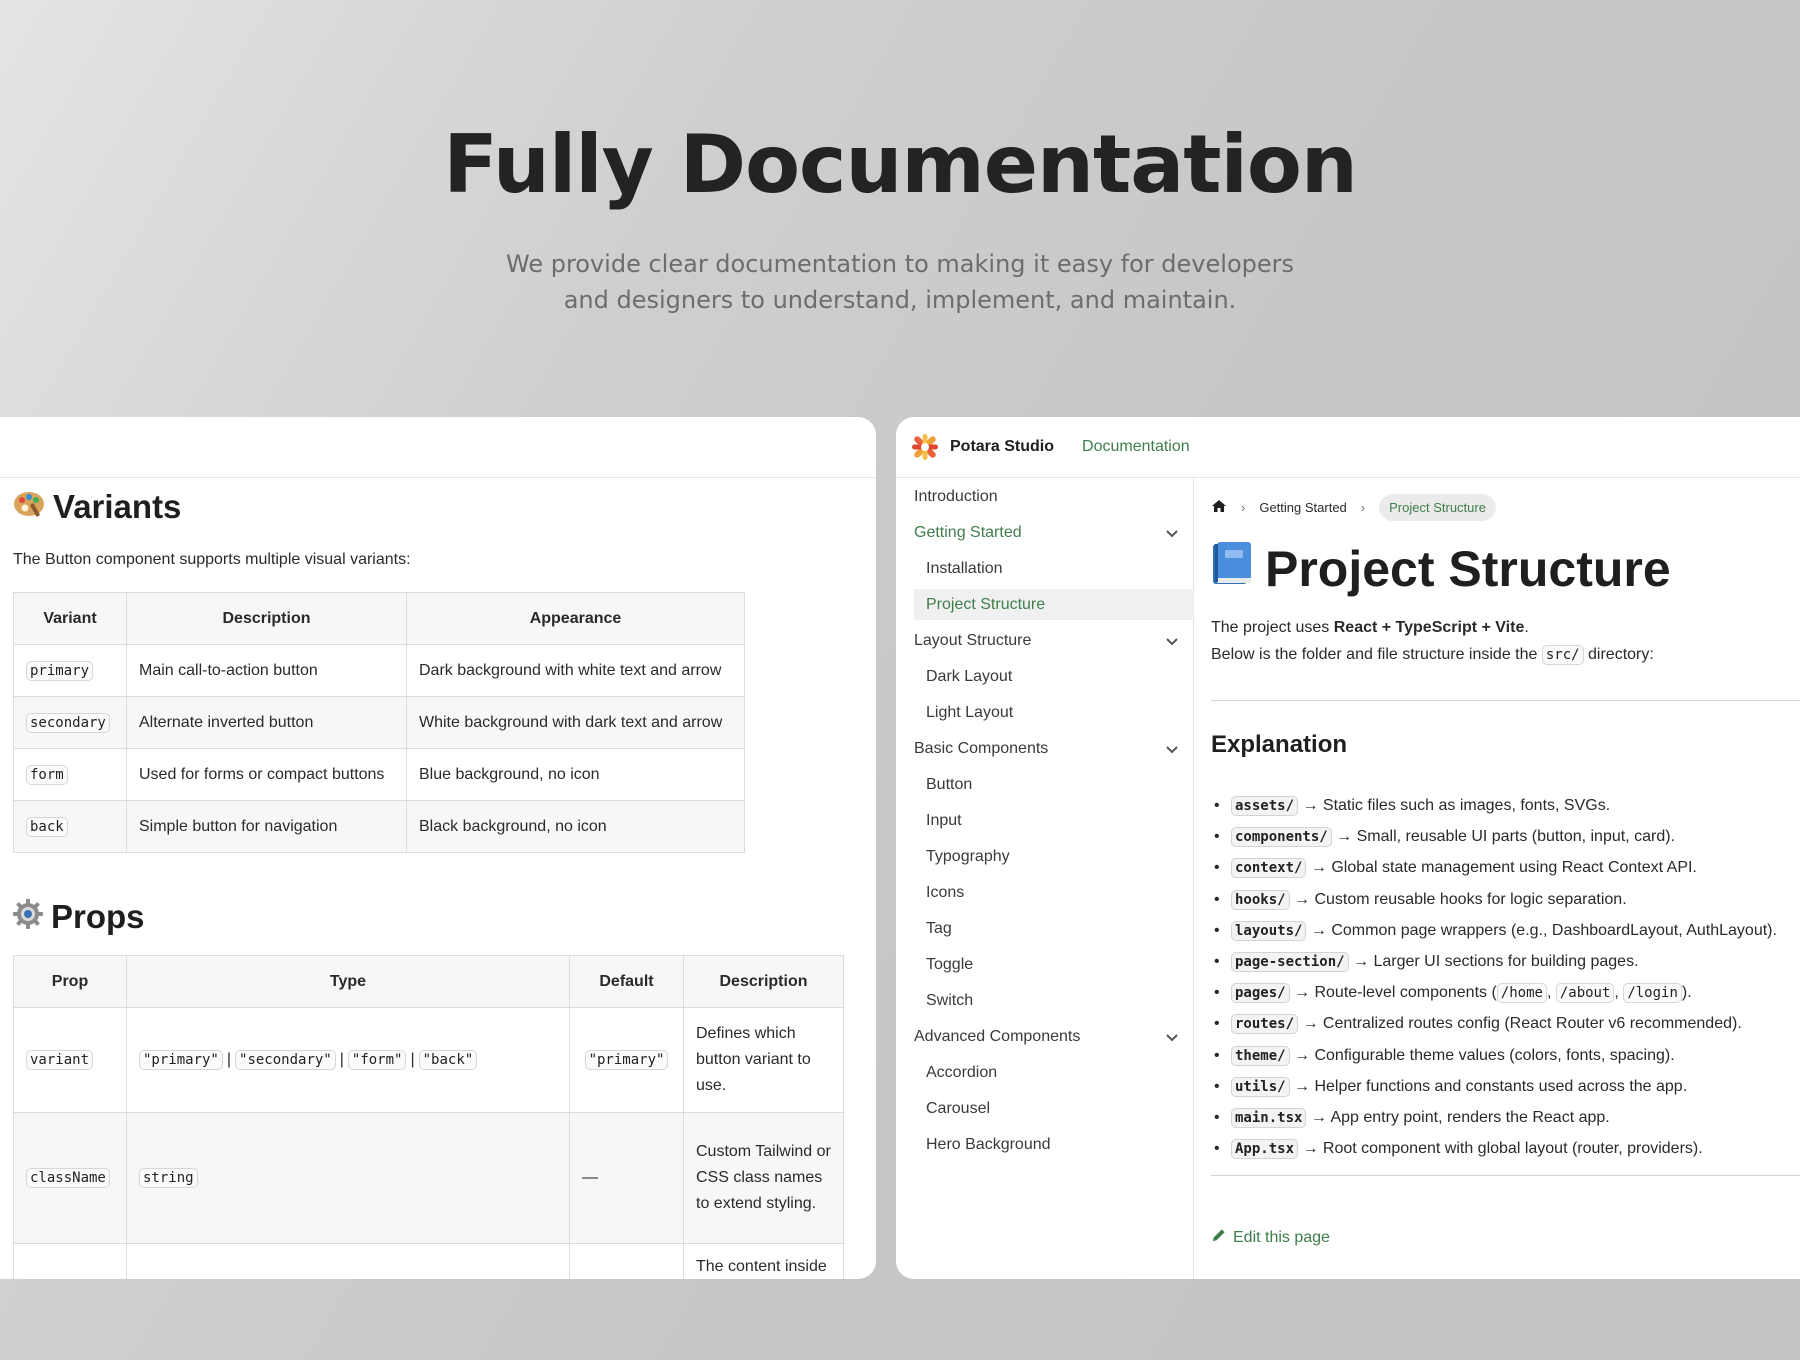 The height and width of the screenshot is (1360, 1800). Describe the element at coordinates (117, 506) in the screenshot. I see `variants-heading-text: Variants` at that location.